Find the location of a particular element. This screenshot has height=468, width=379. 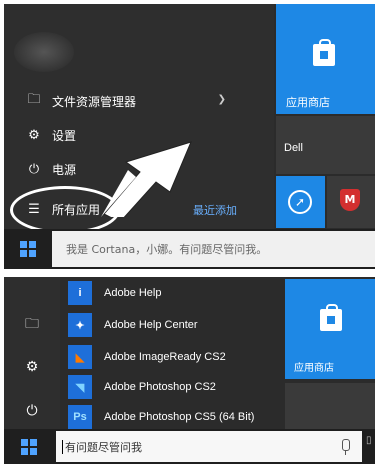

adobe-help-center-icon: ✦ is located at coordinates (80, 325).